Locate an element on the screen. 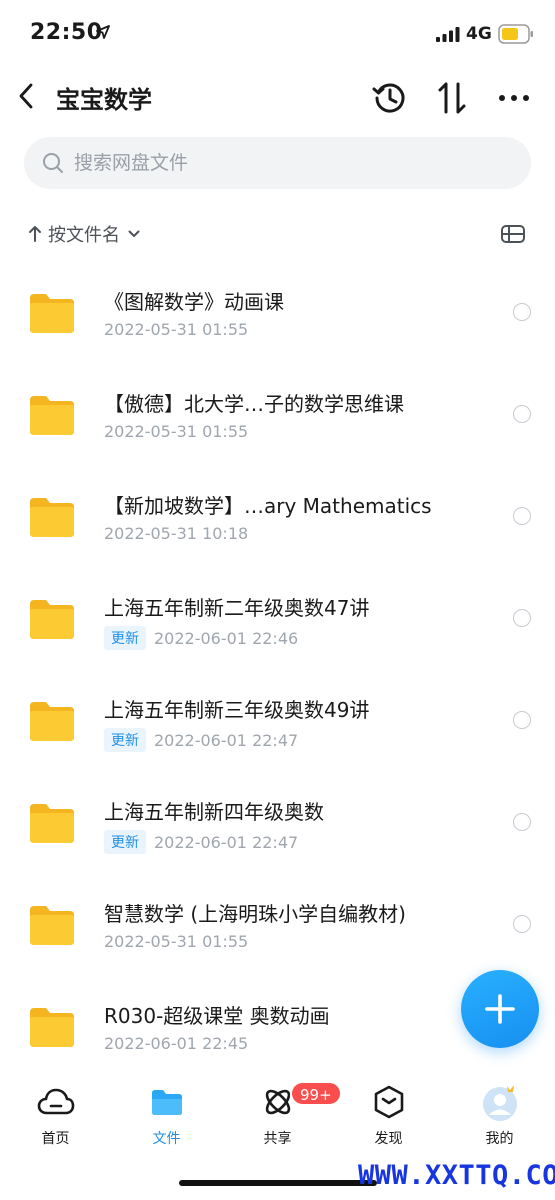 The image size is (555, 1200). chevron-down-icon is located at coordinates (134, 233).